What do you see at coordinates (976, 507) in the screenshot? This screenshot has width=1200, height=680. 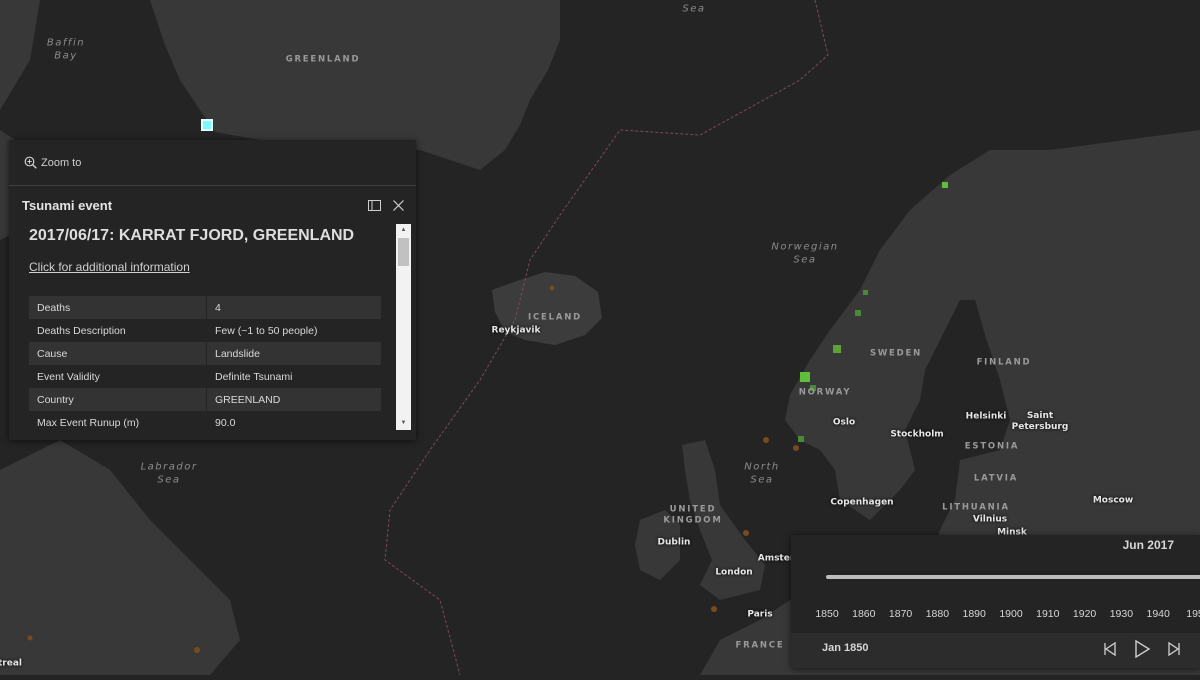 I see `map-label-lithuania: LITHUANIA` at bounding box center [976, 507].